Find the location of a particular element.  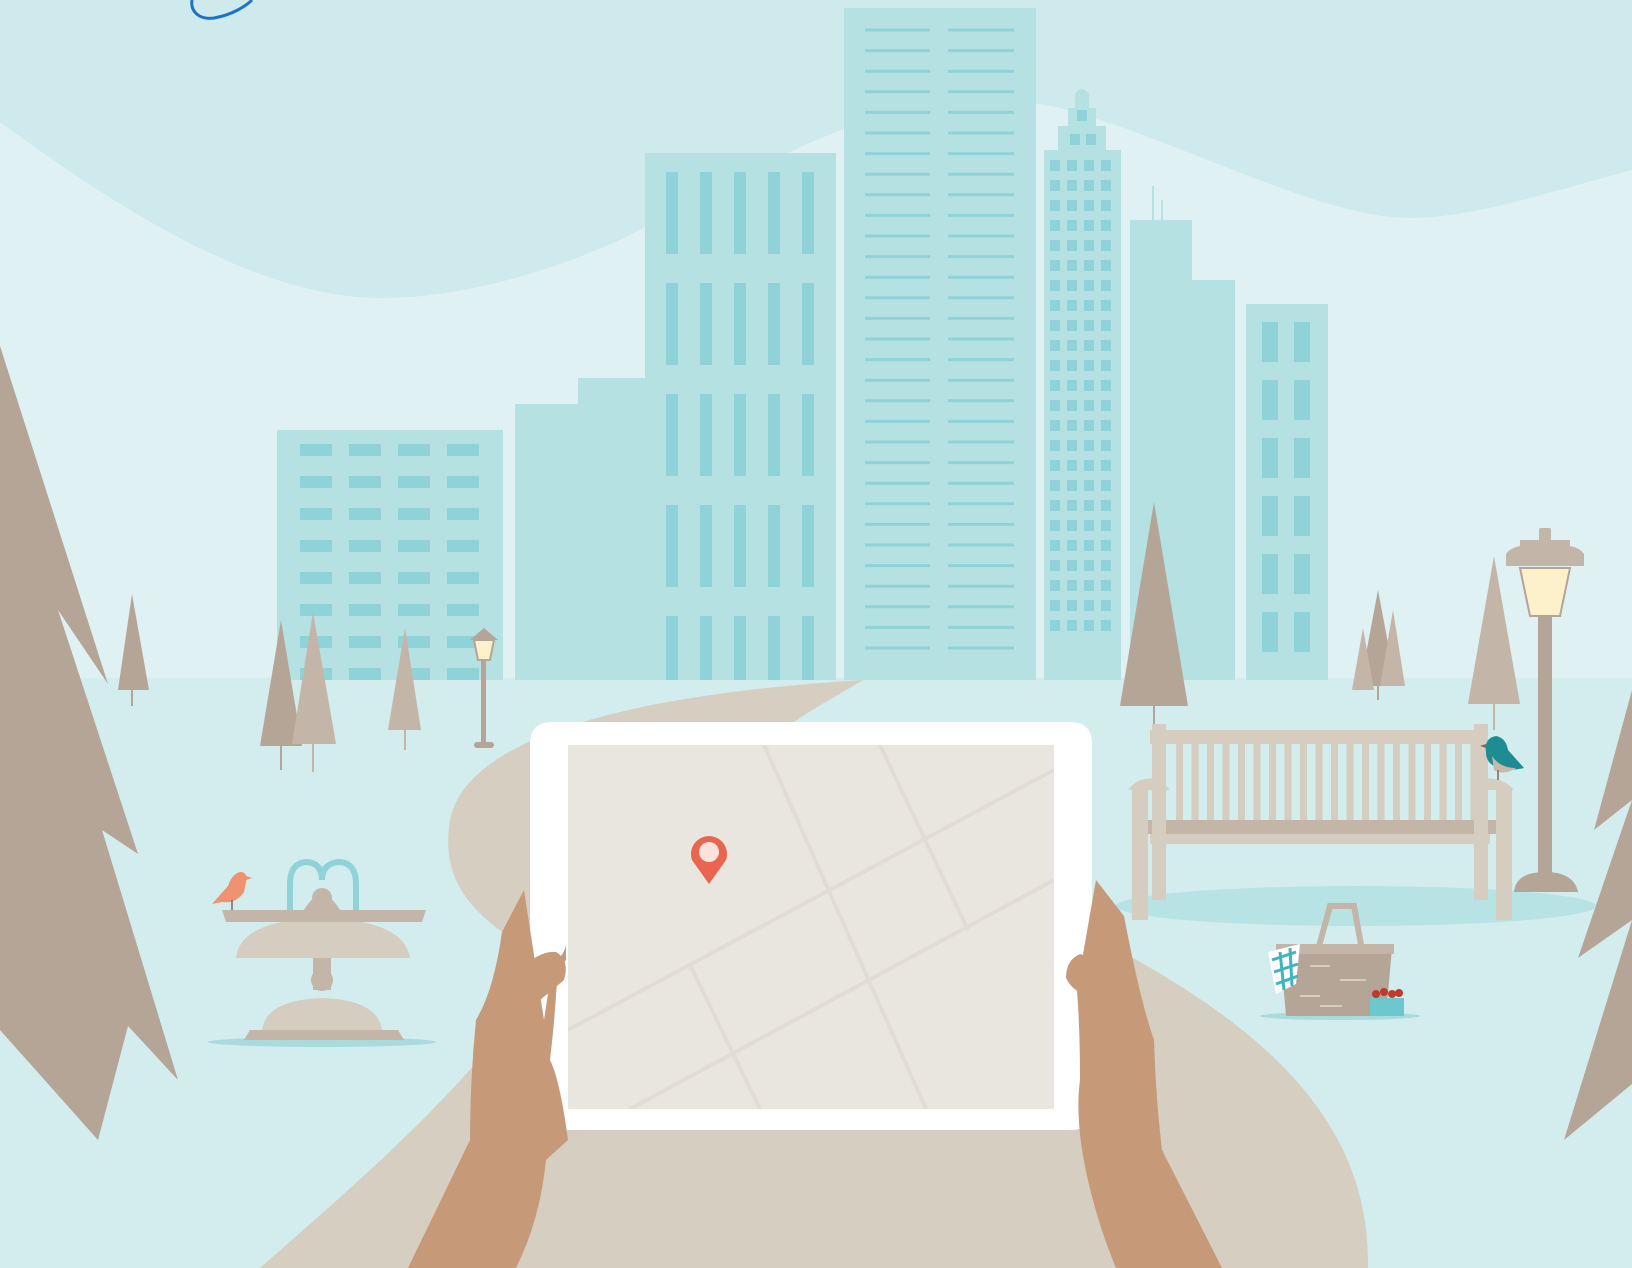

tablet is located at coordinates (811, 926).